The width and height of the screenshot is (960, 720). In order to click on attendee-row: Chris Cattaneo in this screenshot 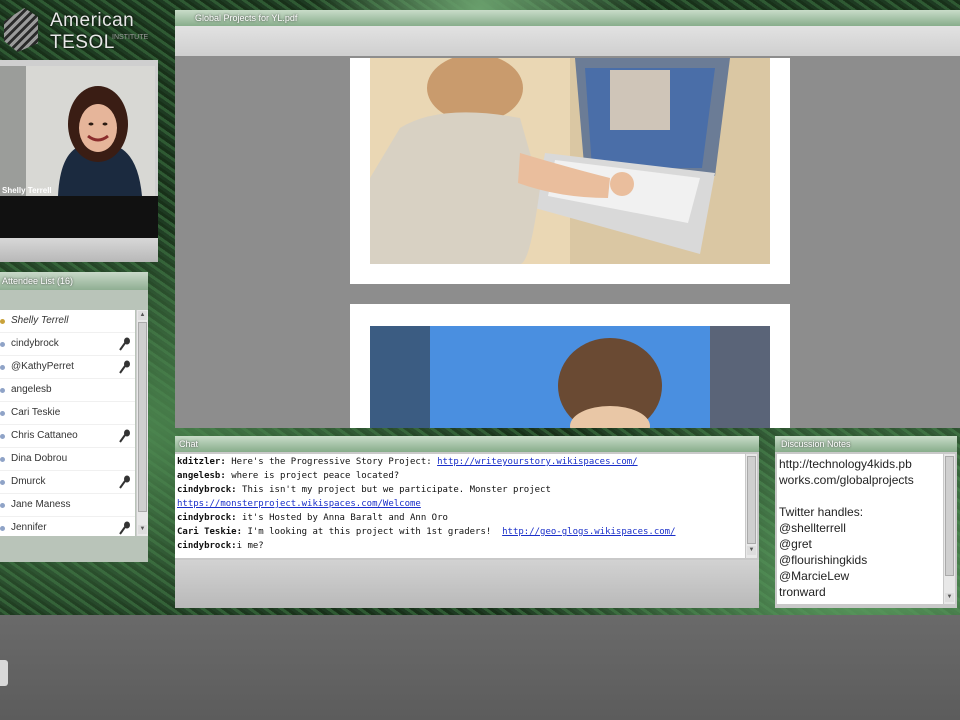, I will do `click(67, 436)`.